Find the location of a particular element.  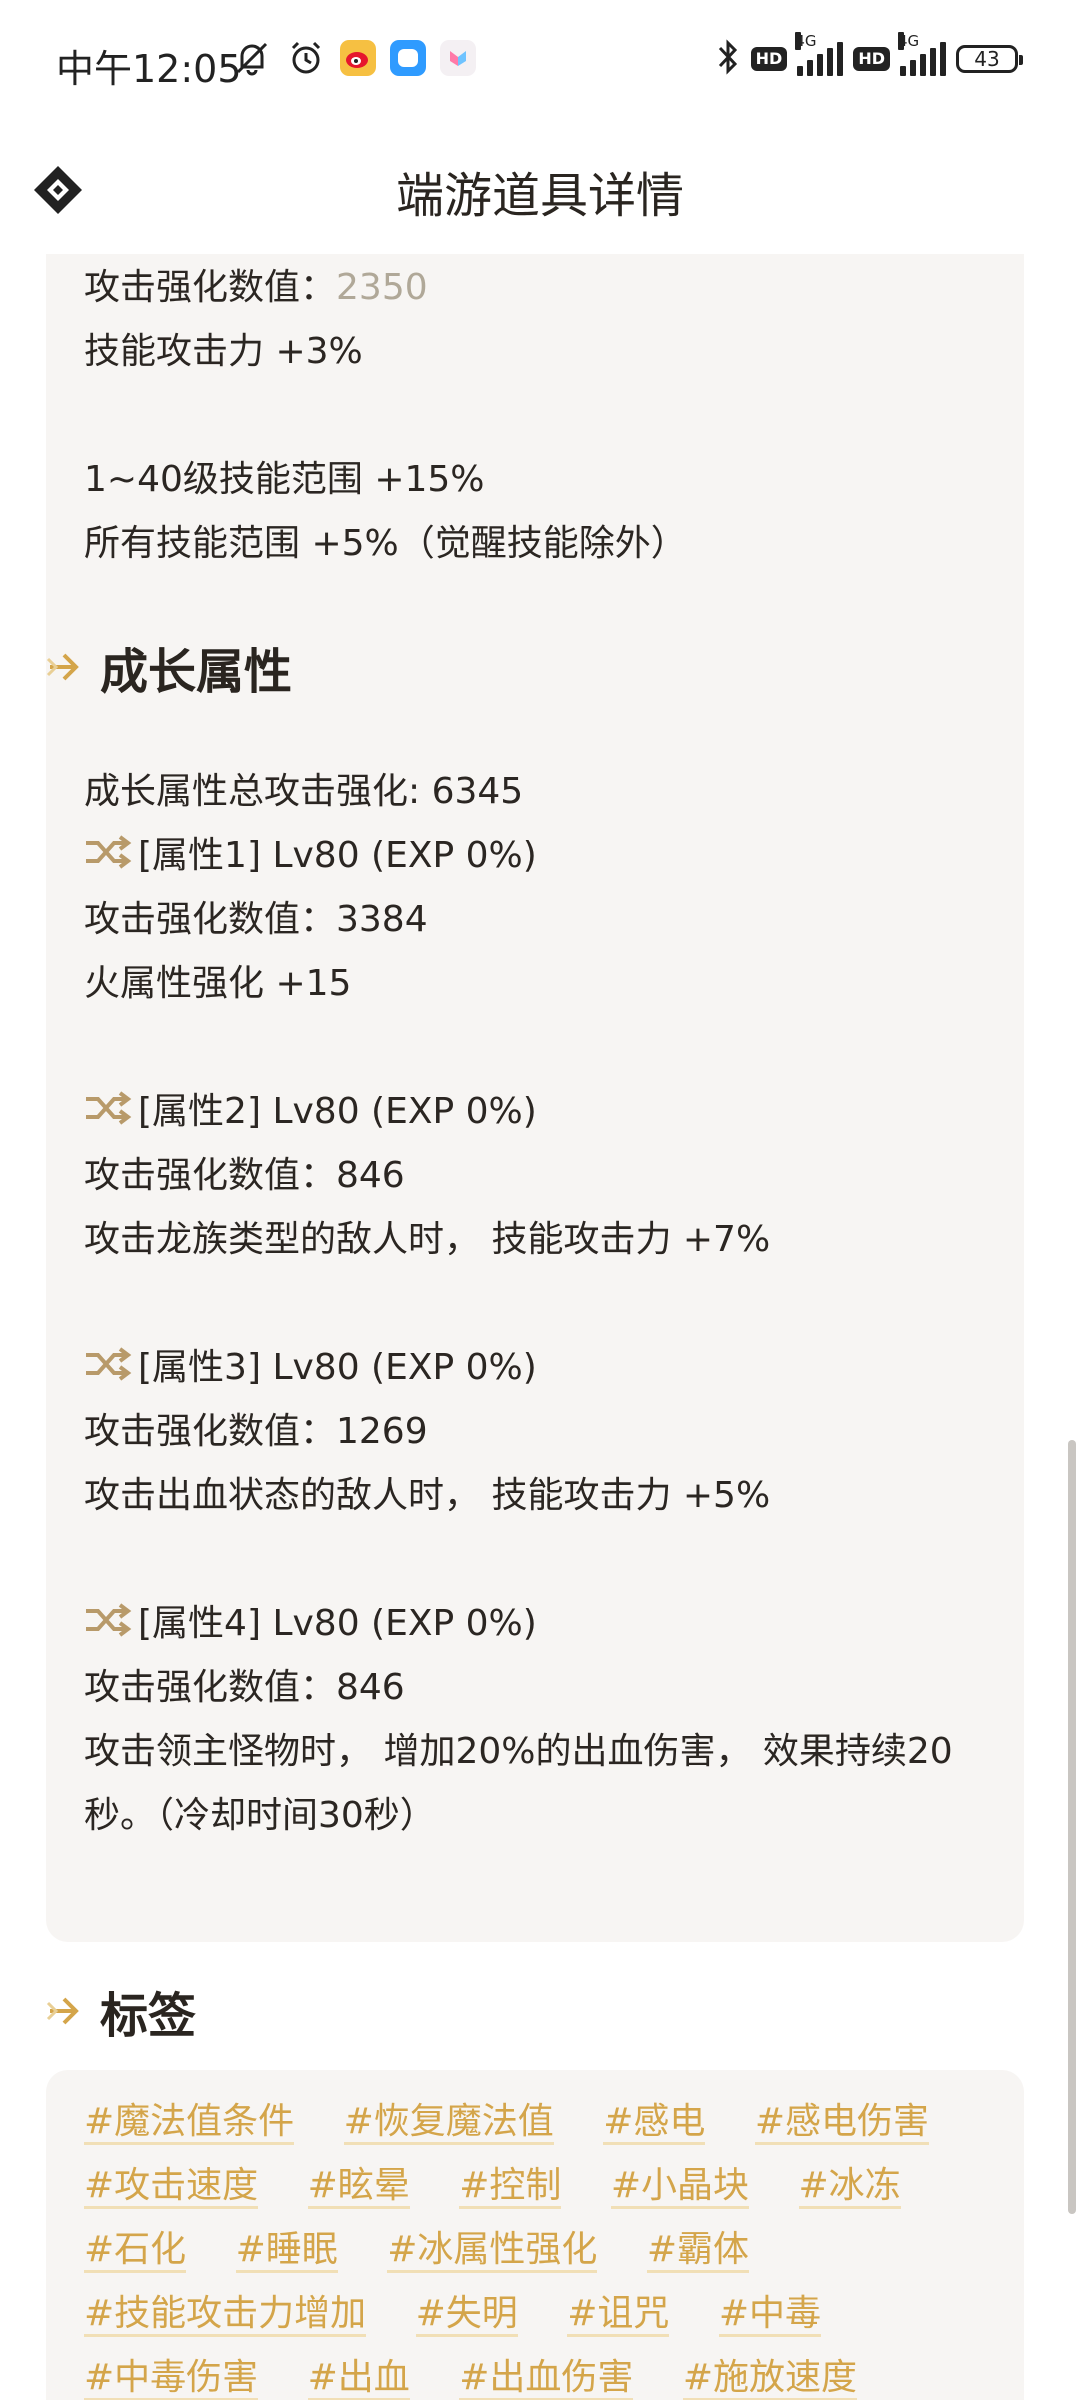

growth-section-title: 成长属性 is located at coordinates (196, 672).